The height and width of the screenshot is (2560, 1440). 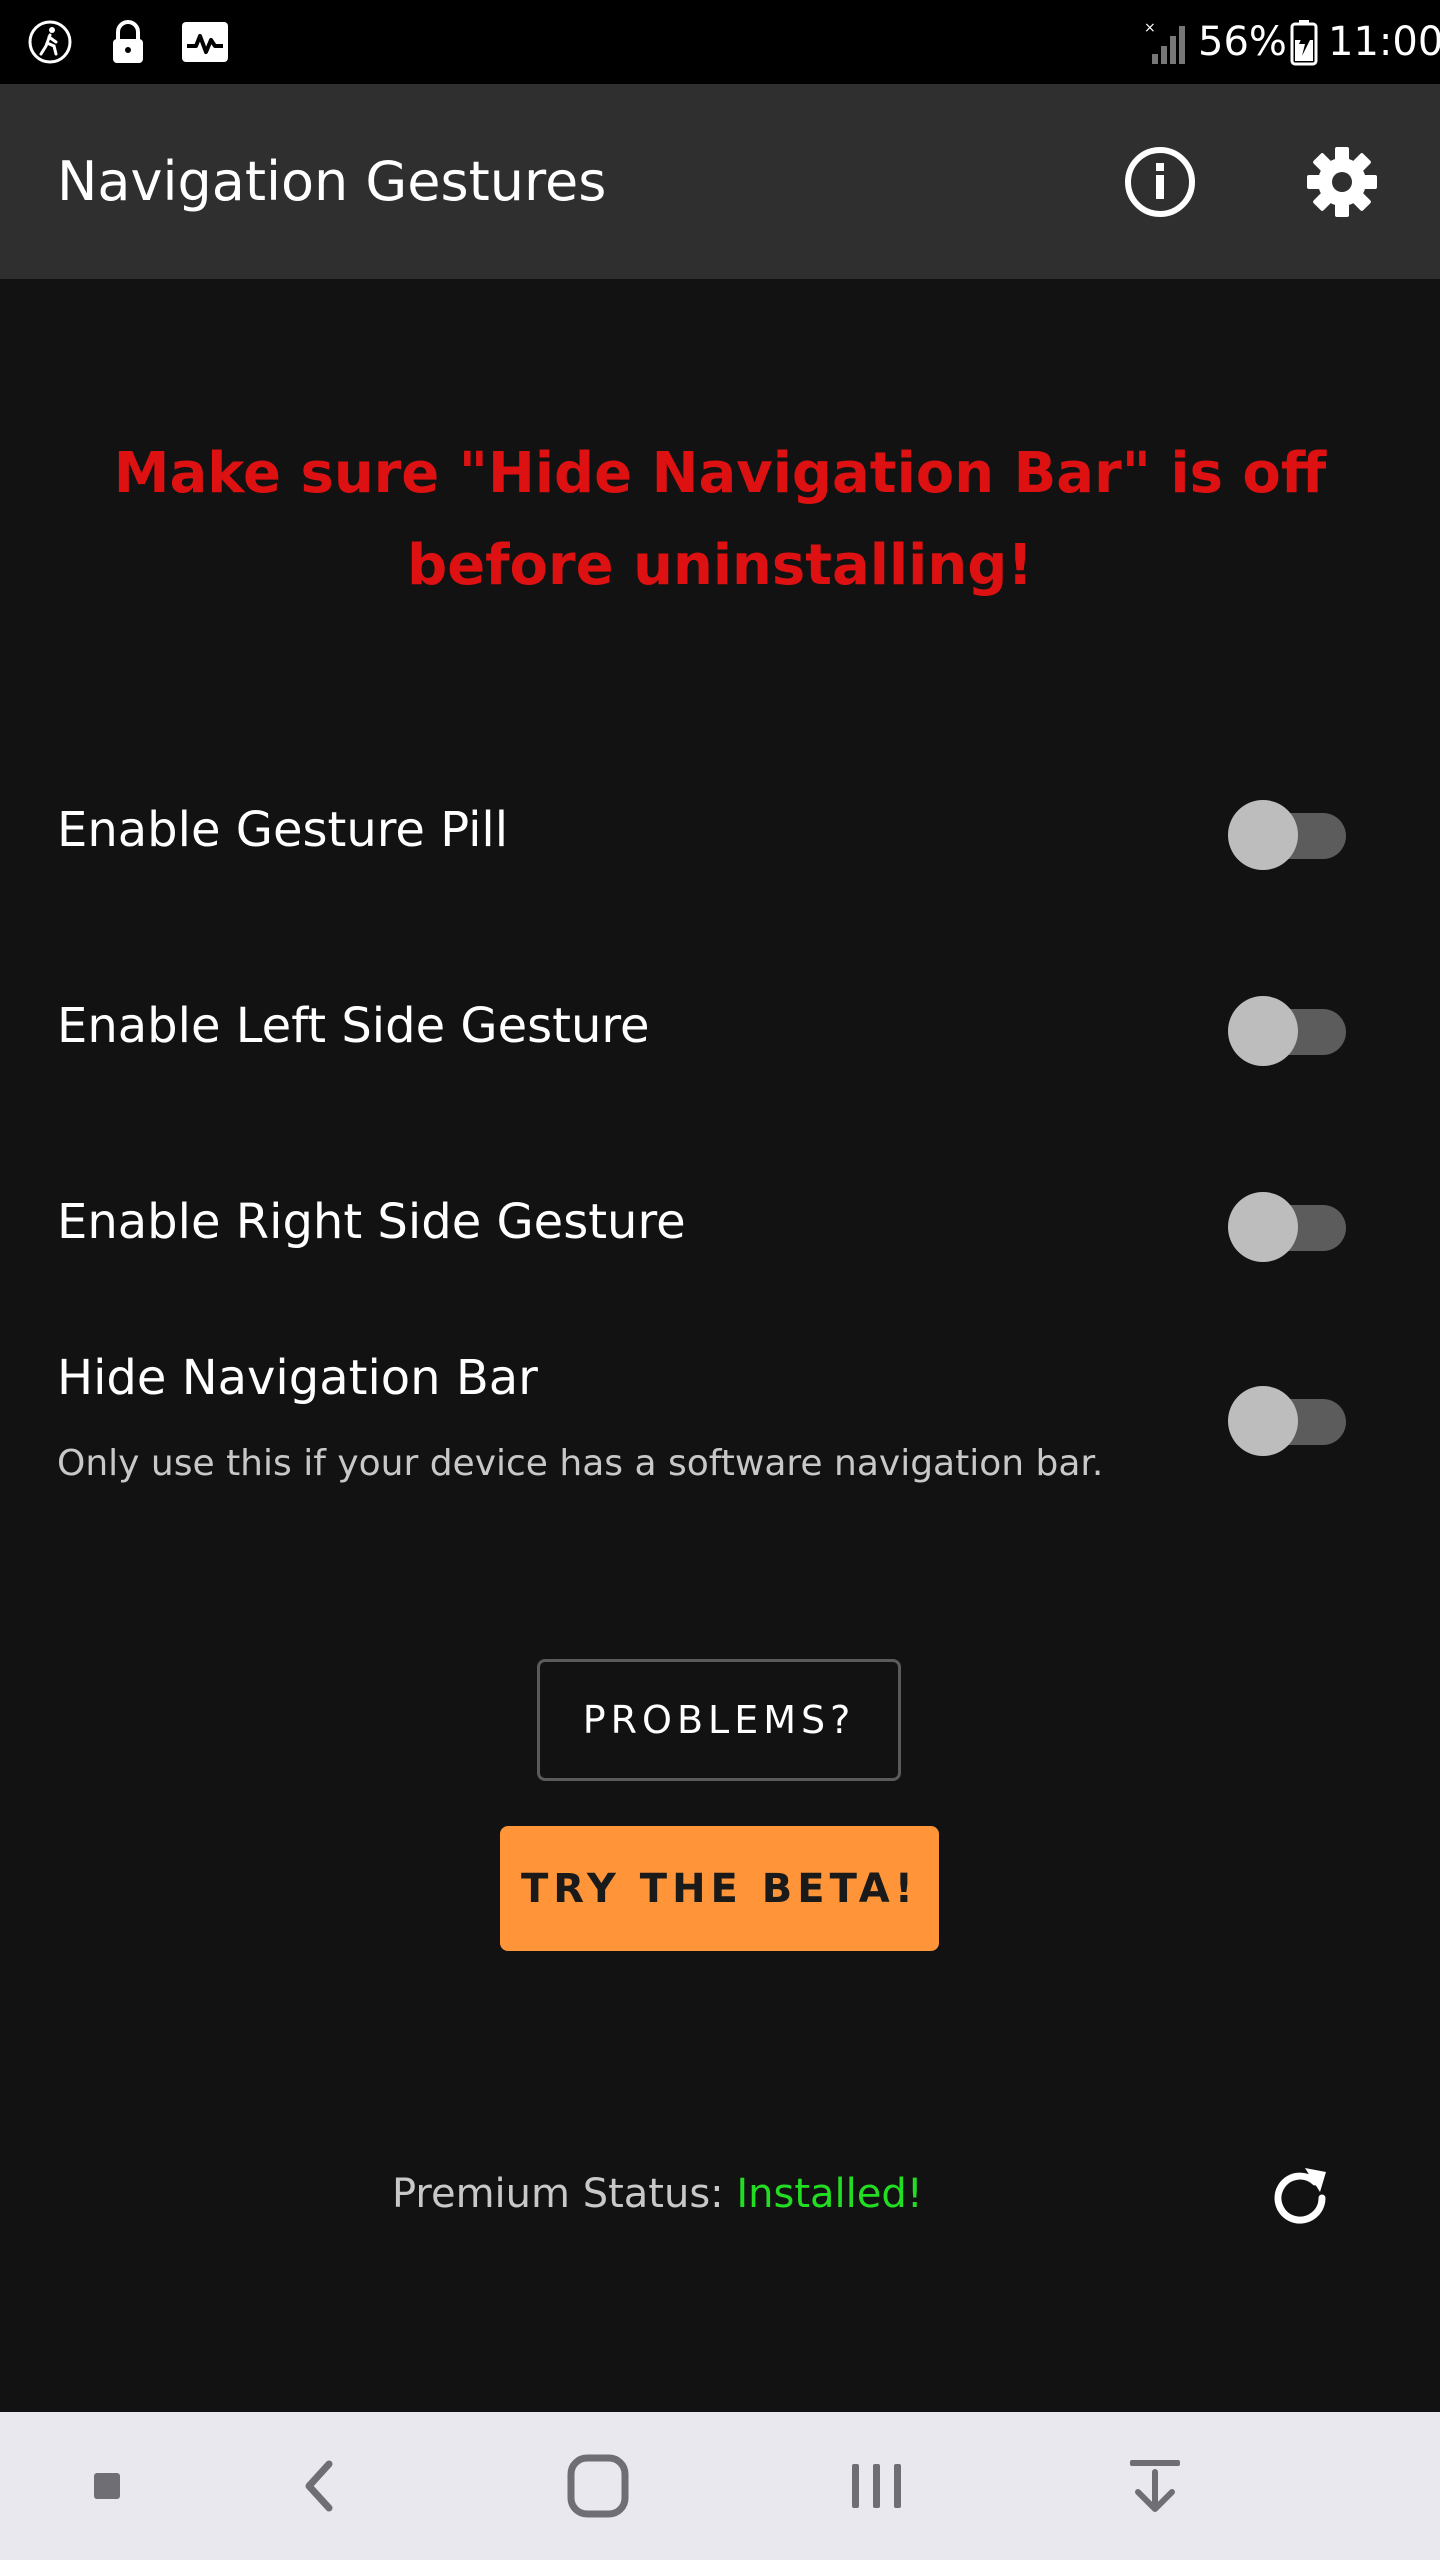 I want to click on walk-icon, so click(x=50, y=42).